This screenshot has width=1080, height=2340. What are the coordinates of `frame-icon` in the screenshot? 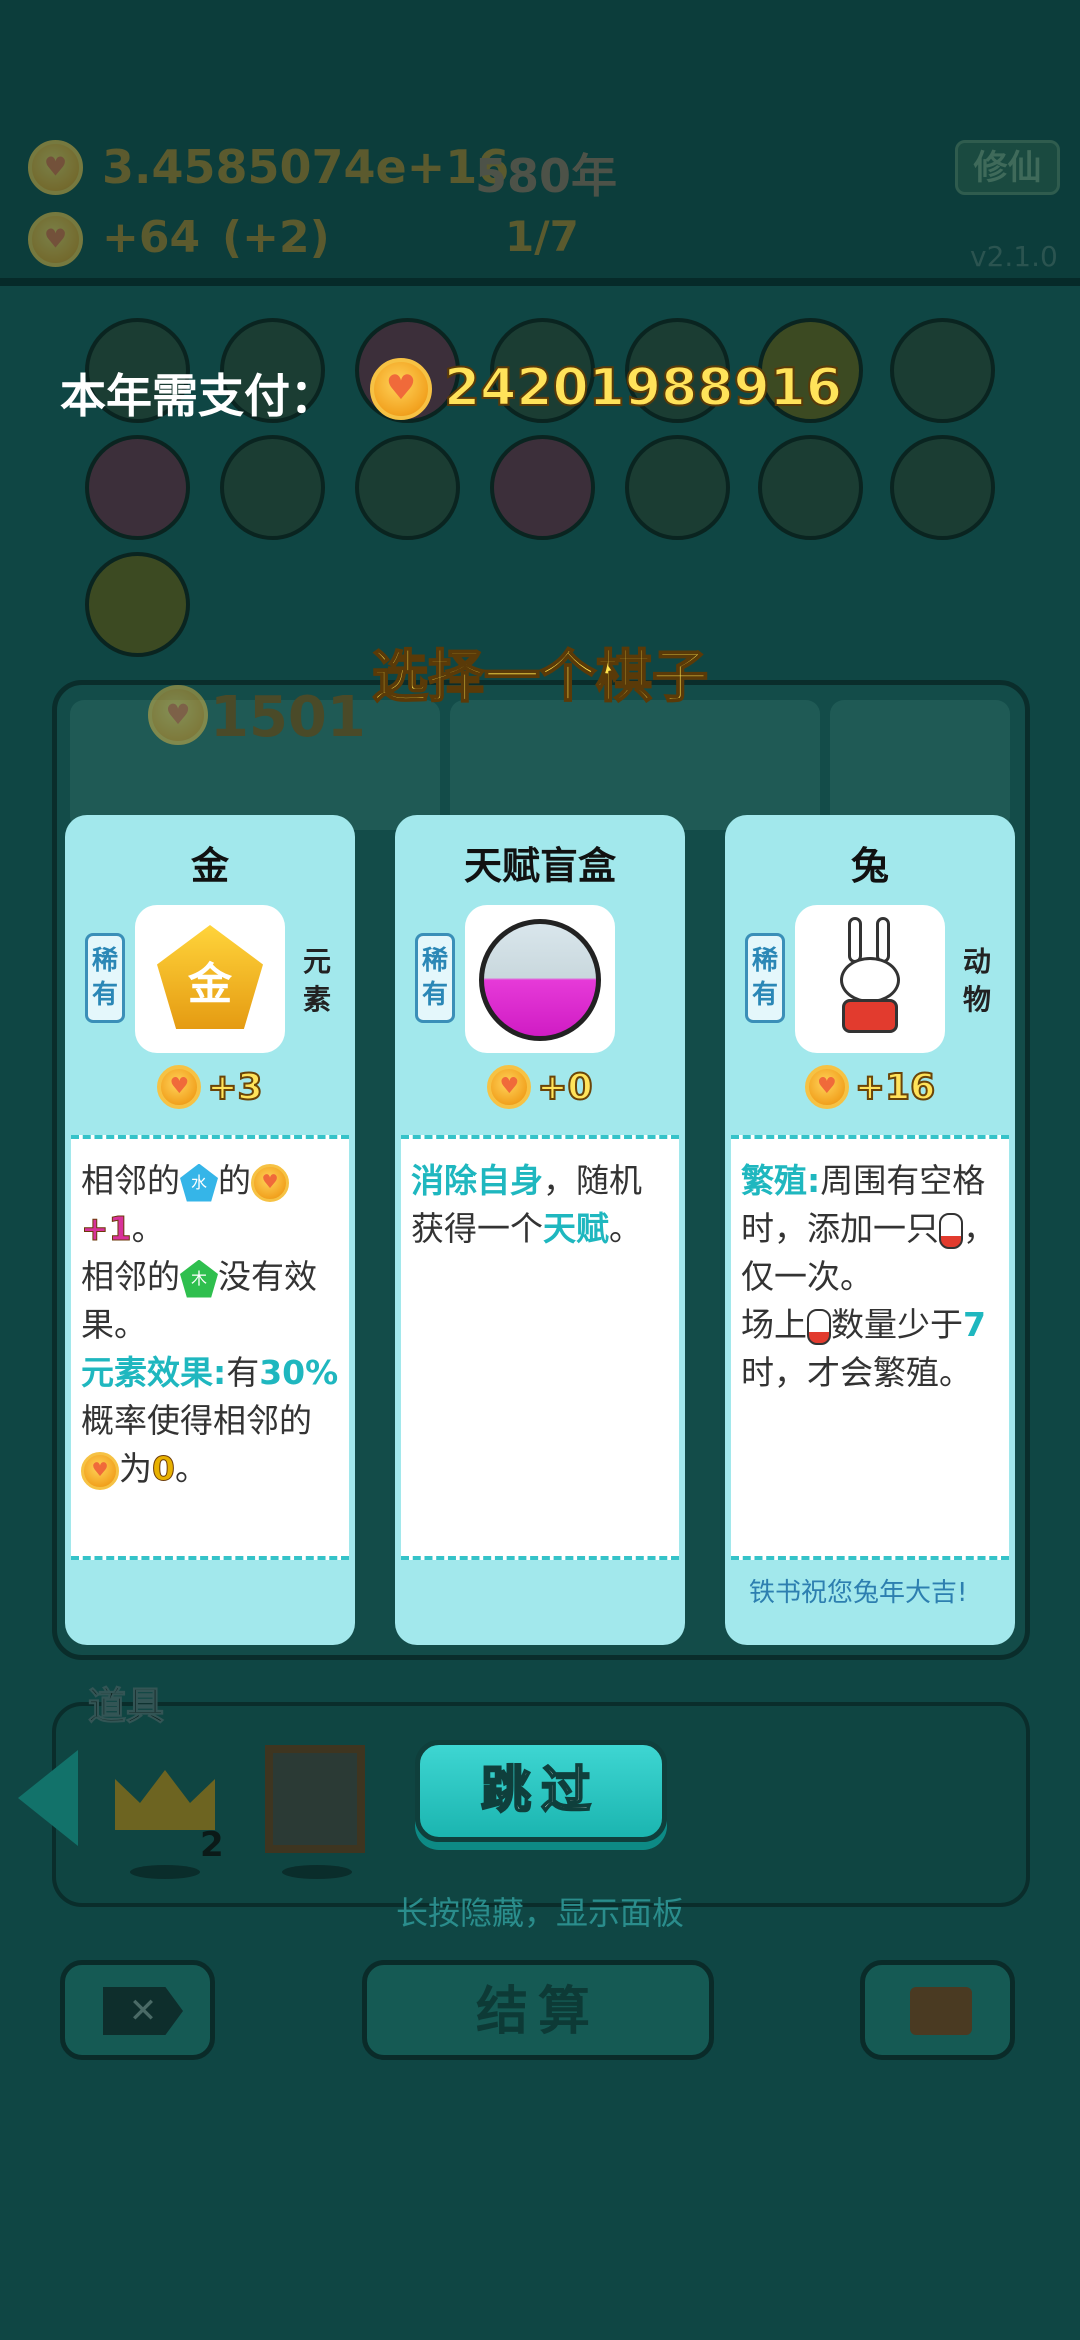 It's located at (315, 1799).